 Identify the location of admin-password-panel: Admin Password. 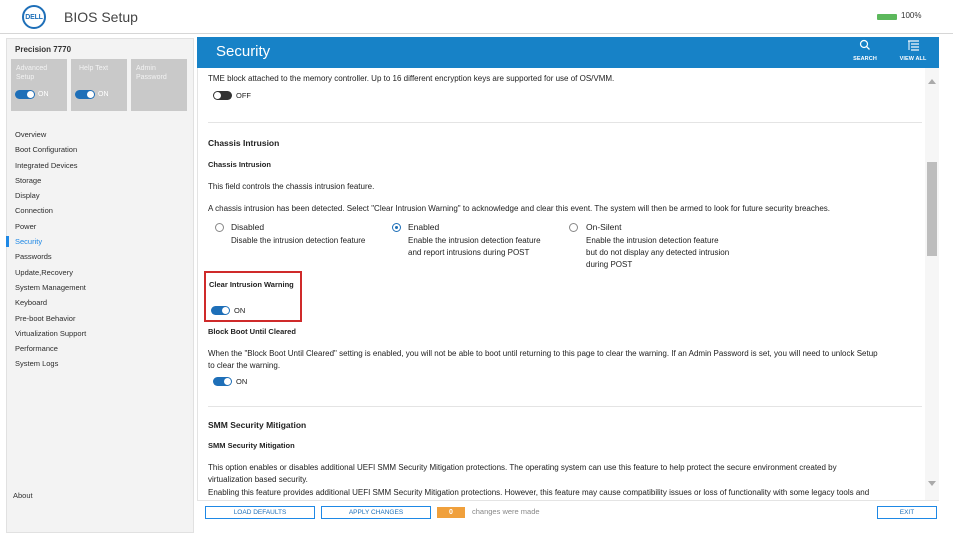
(159, 85).